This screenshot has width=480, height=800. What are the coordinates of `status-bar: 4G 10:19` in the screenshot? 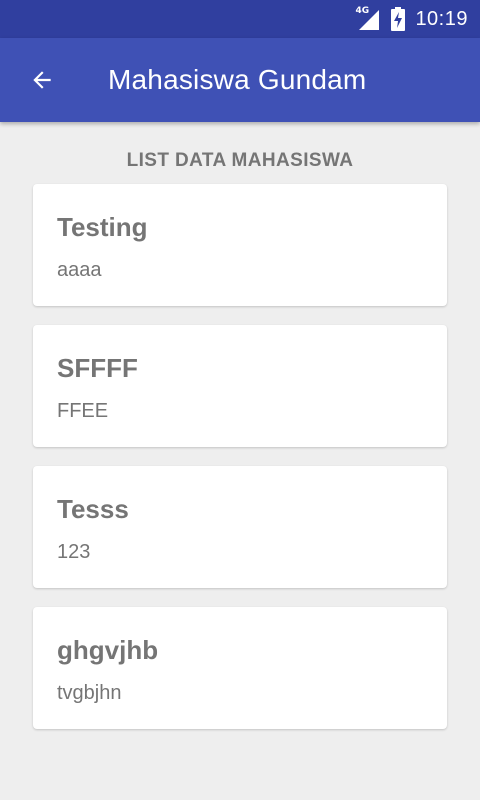 It's located at (240, 19).